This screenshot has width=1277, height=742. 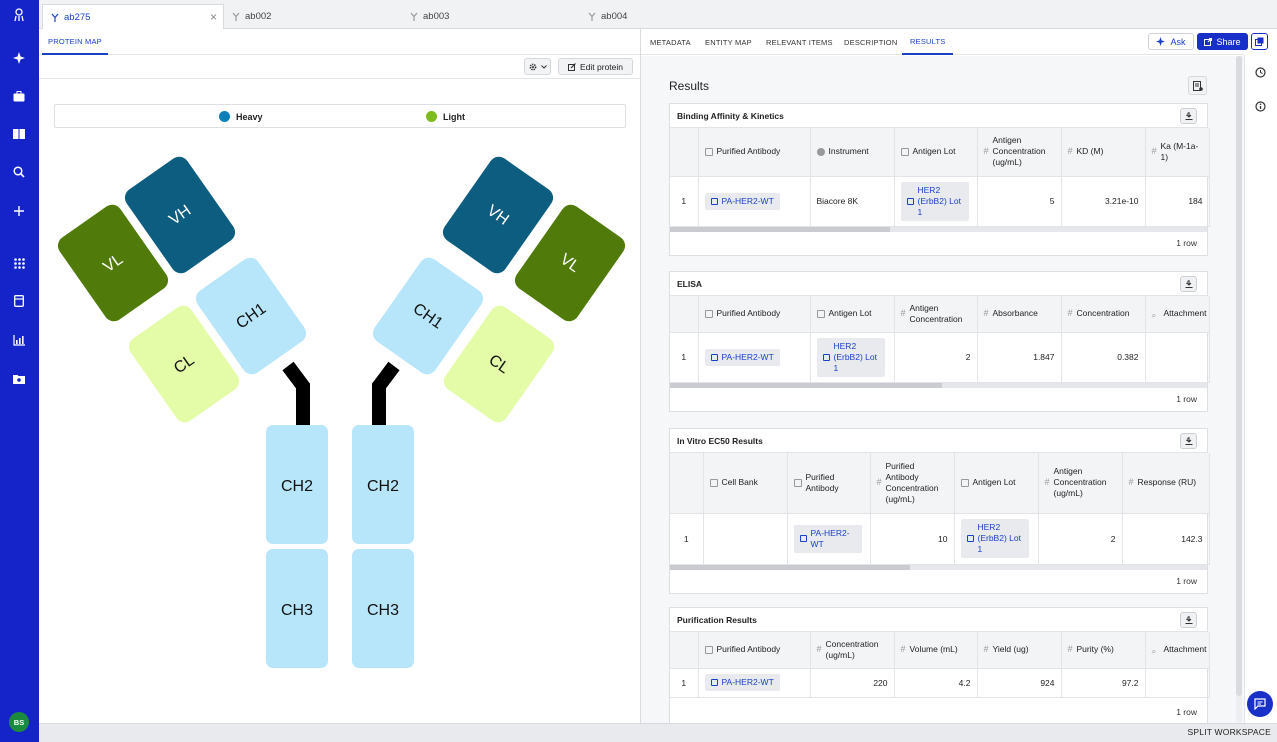 I want to click on copy-button, so click(x=1259, y=41).